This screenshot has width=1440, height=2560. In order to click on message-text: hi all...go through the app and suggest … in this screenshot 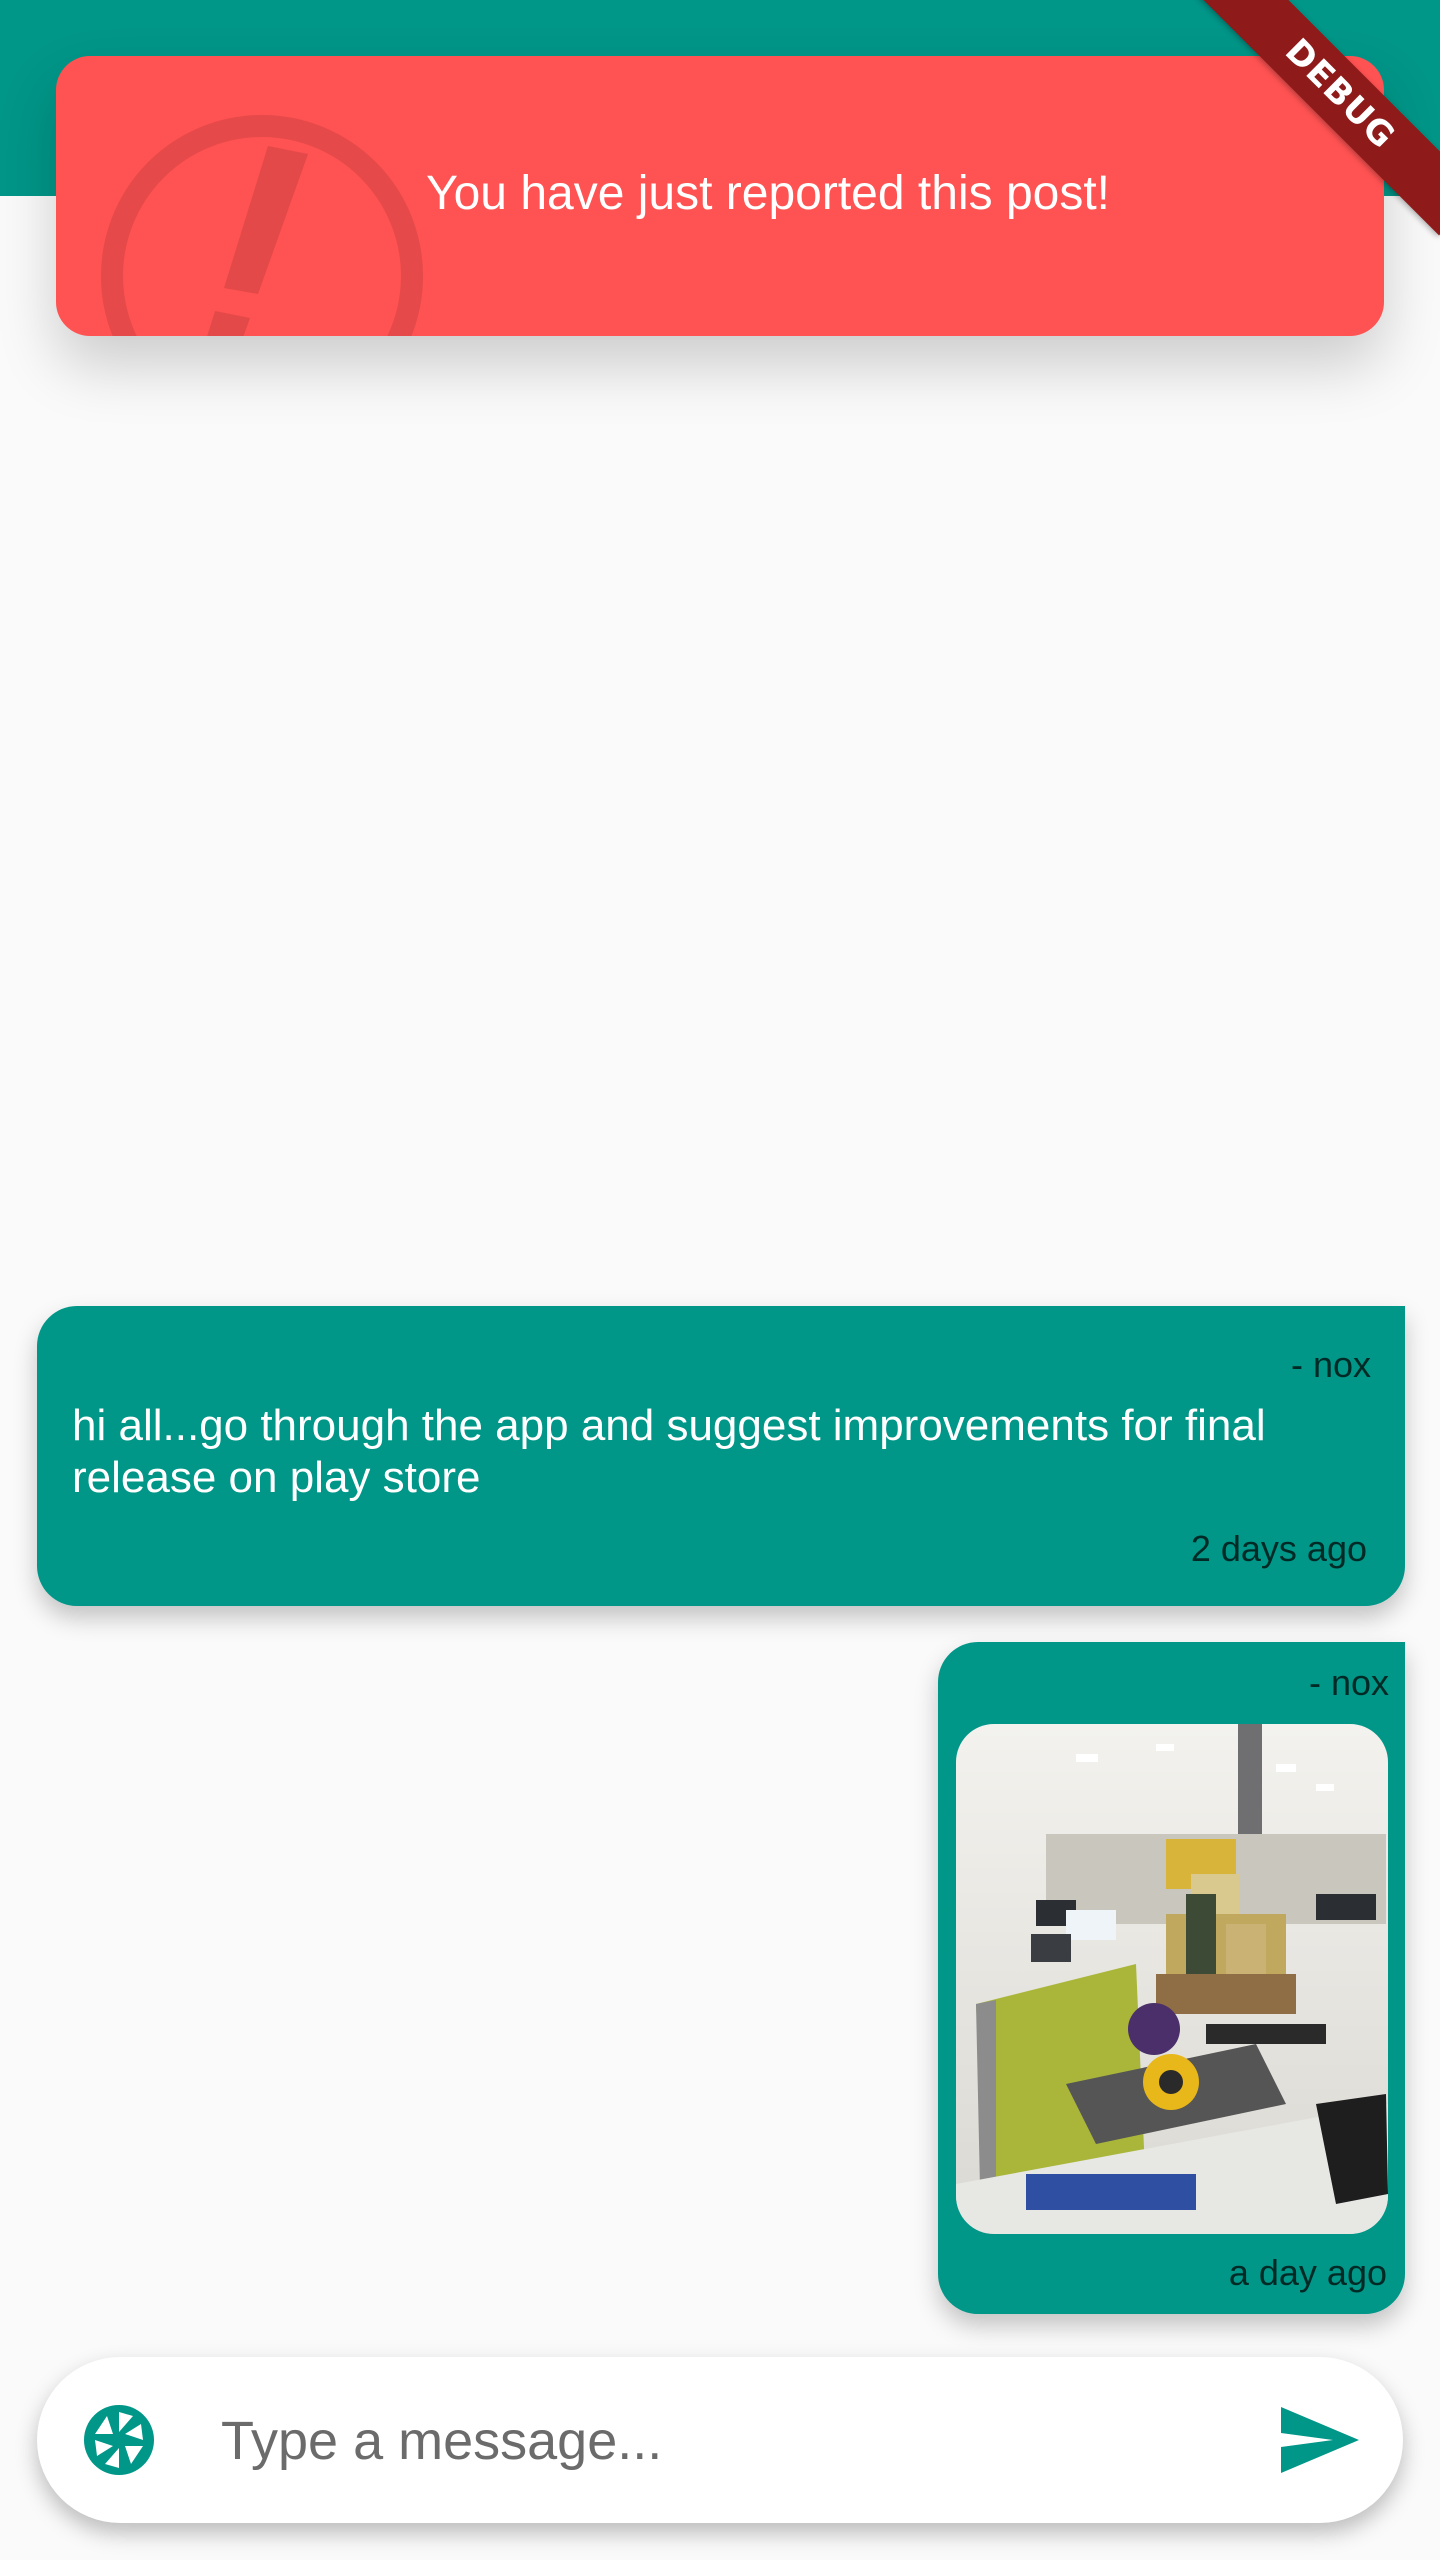, I will do `click(669, 1451)`.